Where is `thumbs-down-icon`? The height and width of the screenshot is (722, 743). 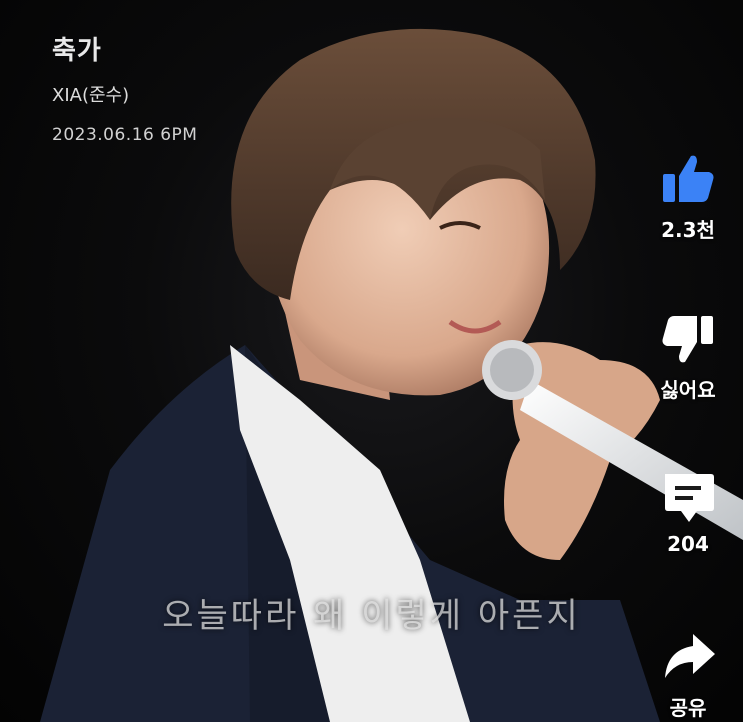 thumbs-down-icon is located at coordinates (687, 339).